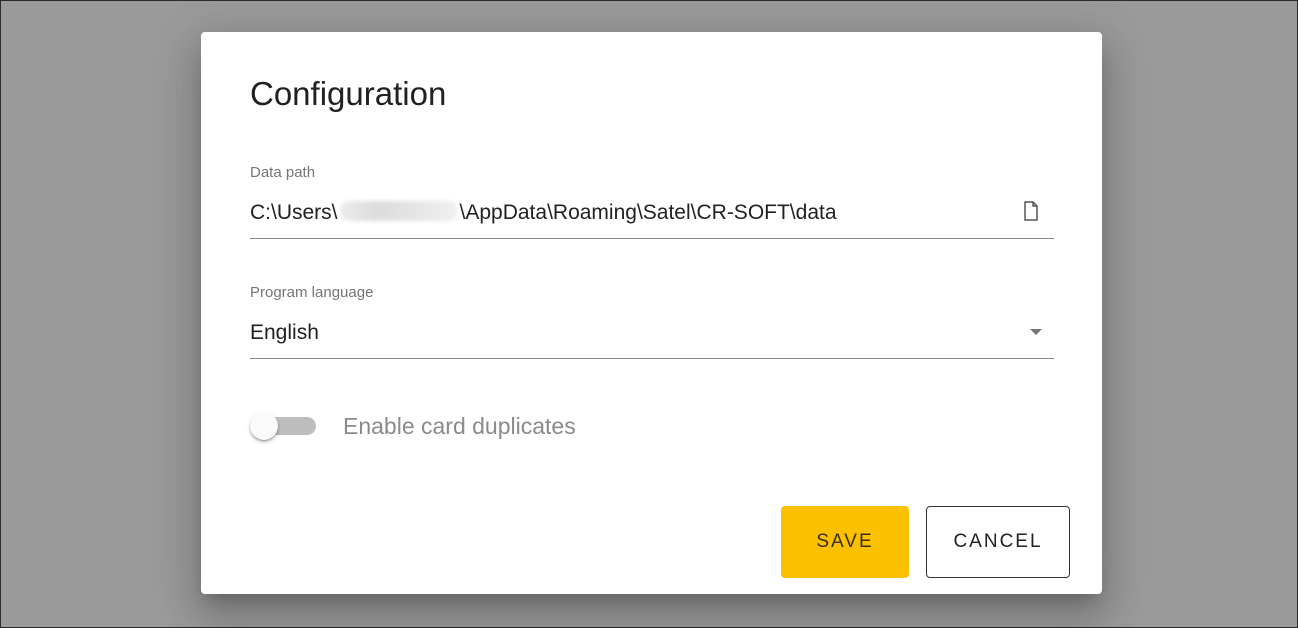 The image size is (1298, 628). Describe the element at coordinates (459, 426) in the screenshot. I see `card-duplicates-label: Enable card duplicates` at that location.